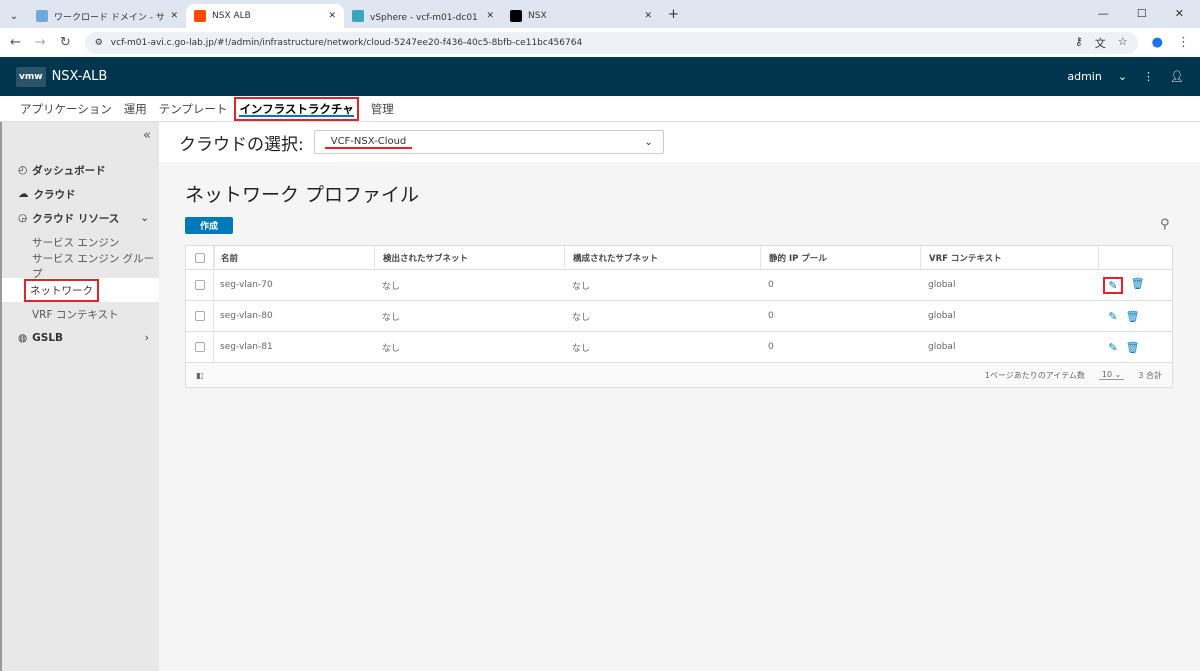  What do you see at coordinates (23, 170) in the screenshot?
I see `dashboard-icon: ◴` at bounding box center [23, 170].